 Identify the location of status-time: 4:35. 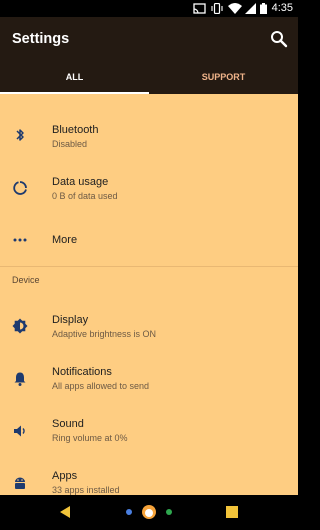
(282, 8).